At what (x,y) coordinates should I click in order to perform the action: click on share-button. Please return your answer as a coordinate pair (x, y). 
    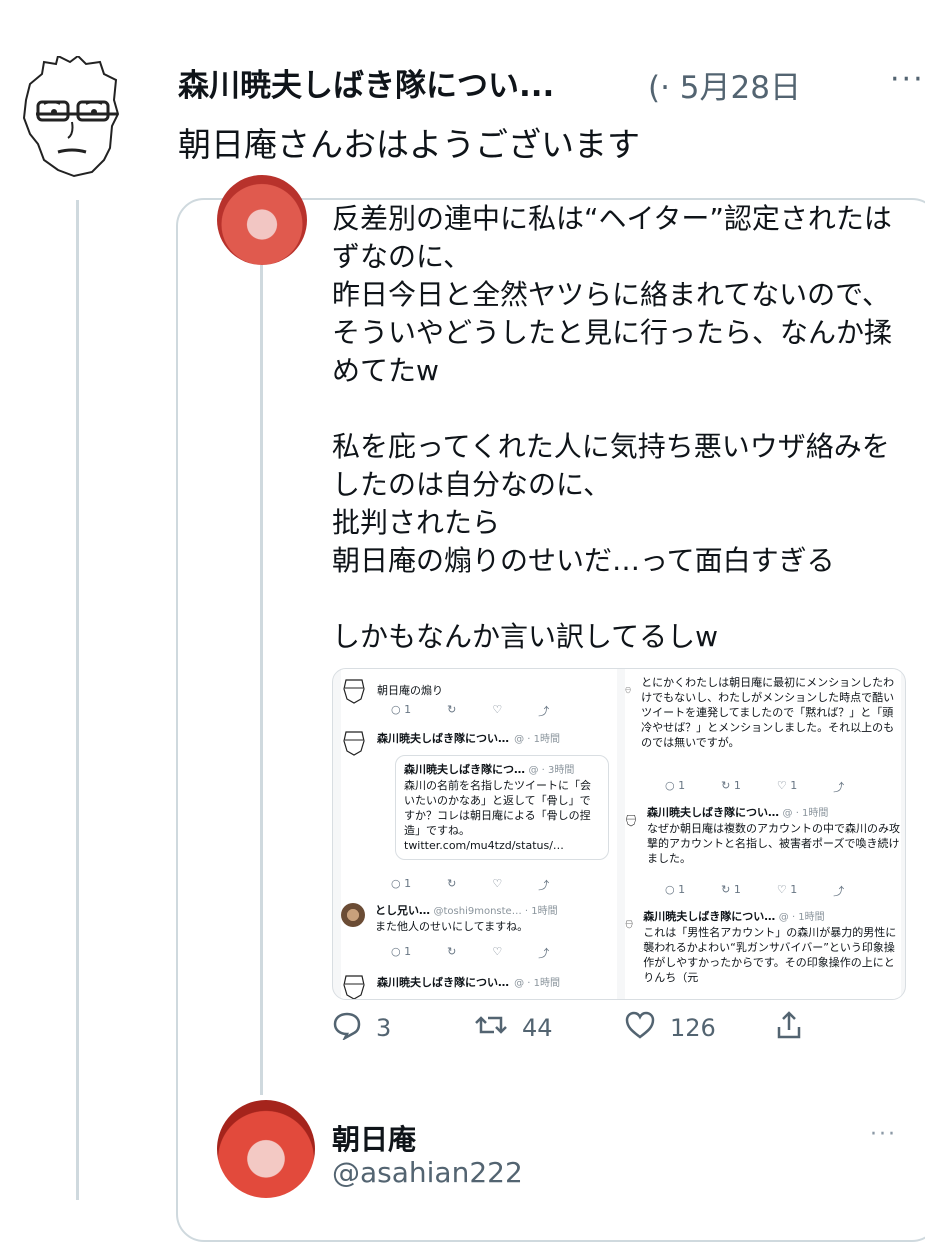
    Looking at the image, I should click on (789, 1028).